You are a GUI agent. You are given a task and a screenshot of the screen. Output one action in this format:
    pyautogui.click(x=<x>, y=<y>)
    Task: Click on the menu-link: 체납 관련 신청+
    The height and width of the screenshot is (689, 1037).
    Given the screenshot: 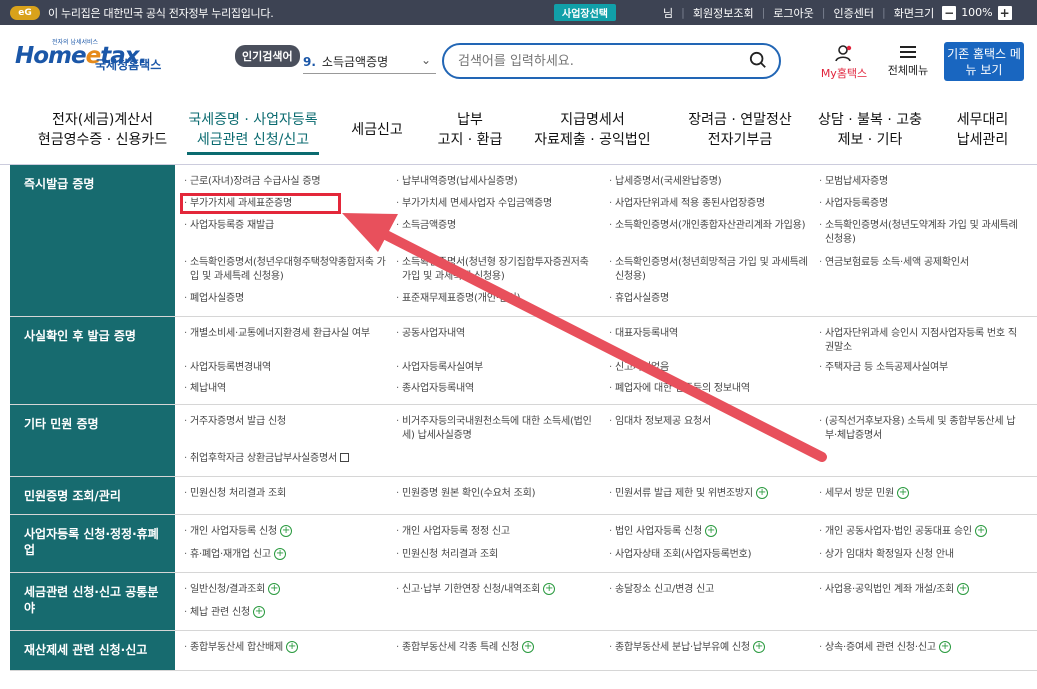 What is the action you would take?
    pyautogui.click(x=288, y=615)
    